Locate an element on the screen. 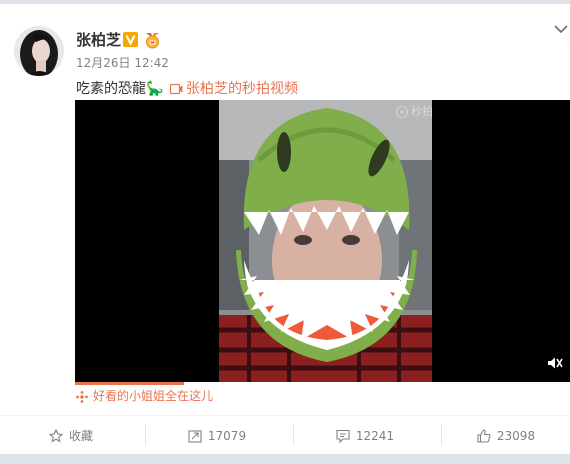 The width and height of the screenshot is (570, 464). favorite-button: 收藏 is located at coordinates (71, 435).